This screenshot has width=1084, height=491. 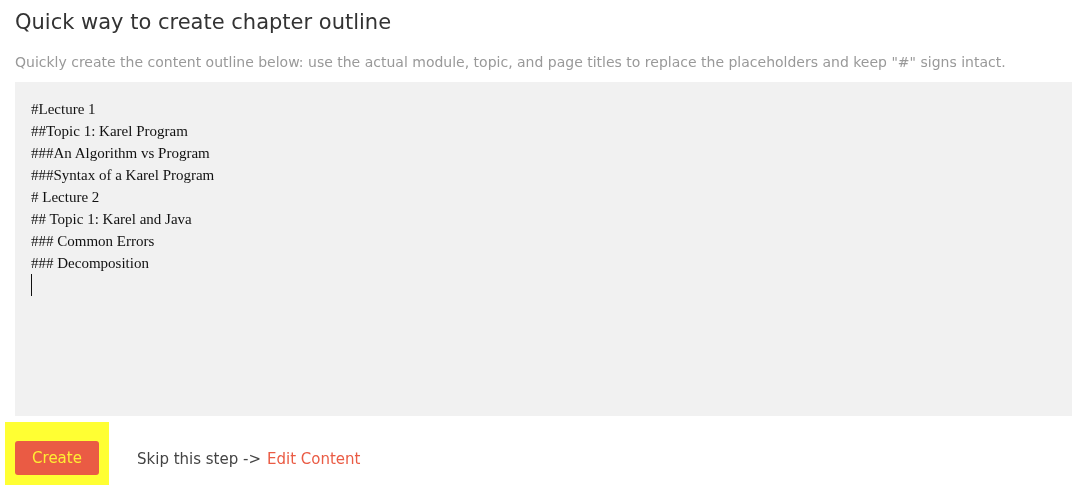 What do you see at coordinates (314, 458) in the screenshot?
I see `edit-content-link: Edit Content` at bounding box center [314, 458].